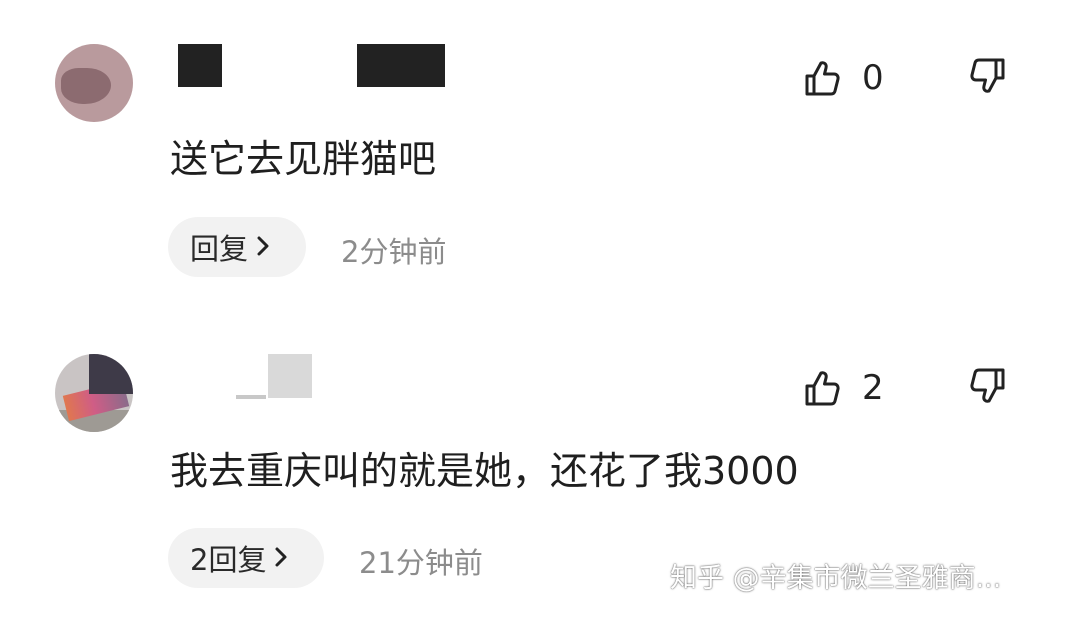  What do you see at coordinates (873, 388) in the screenshot?
I see `like-count: 2` at bounding box center [873, 388].